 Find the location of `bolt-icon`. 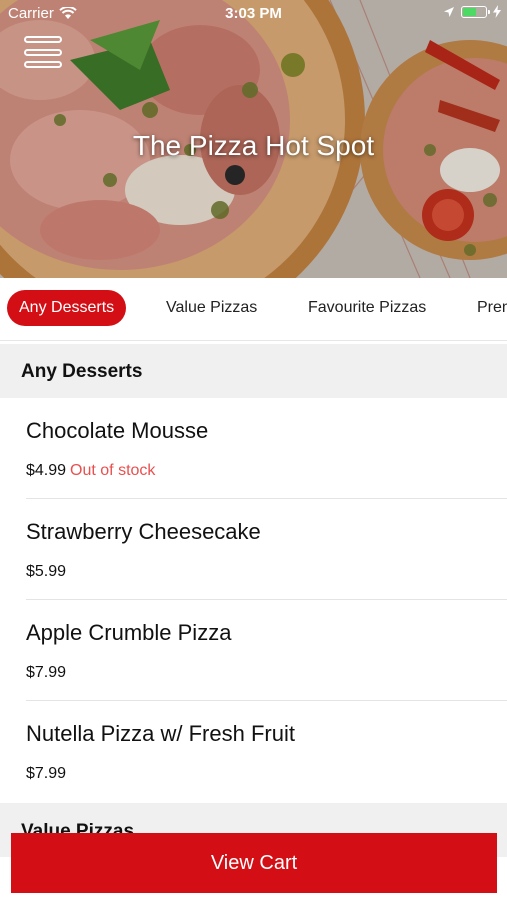

bolt-icon is located at coordinates (497, 11).